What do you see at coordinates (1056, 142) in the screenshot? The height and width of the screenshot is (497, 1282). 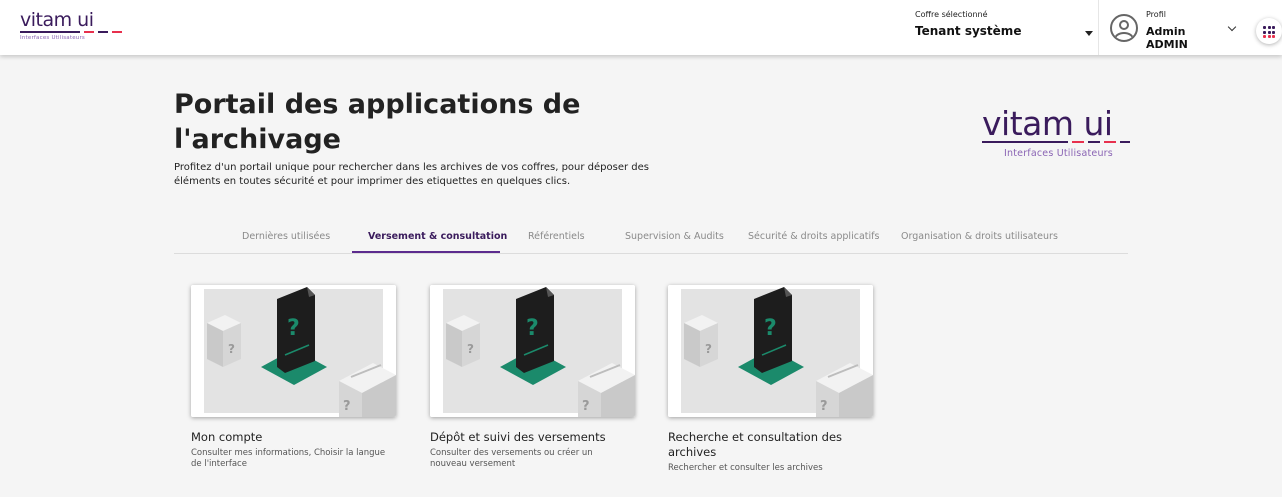 I see `hero-logo-dashes` at bounding box center [1056, 142].